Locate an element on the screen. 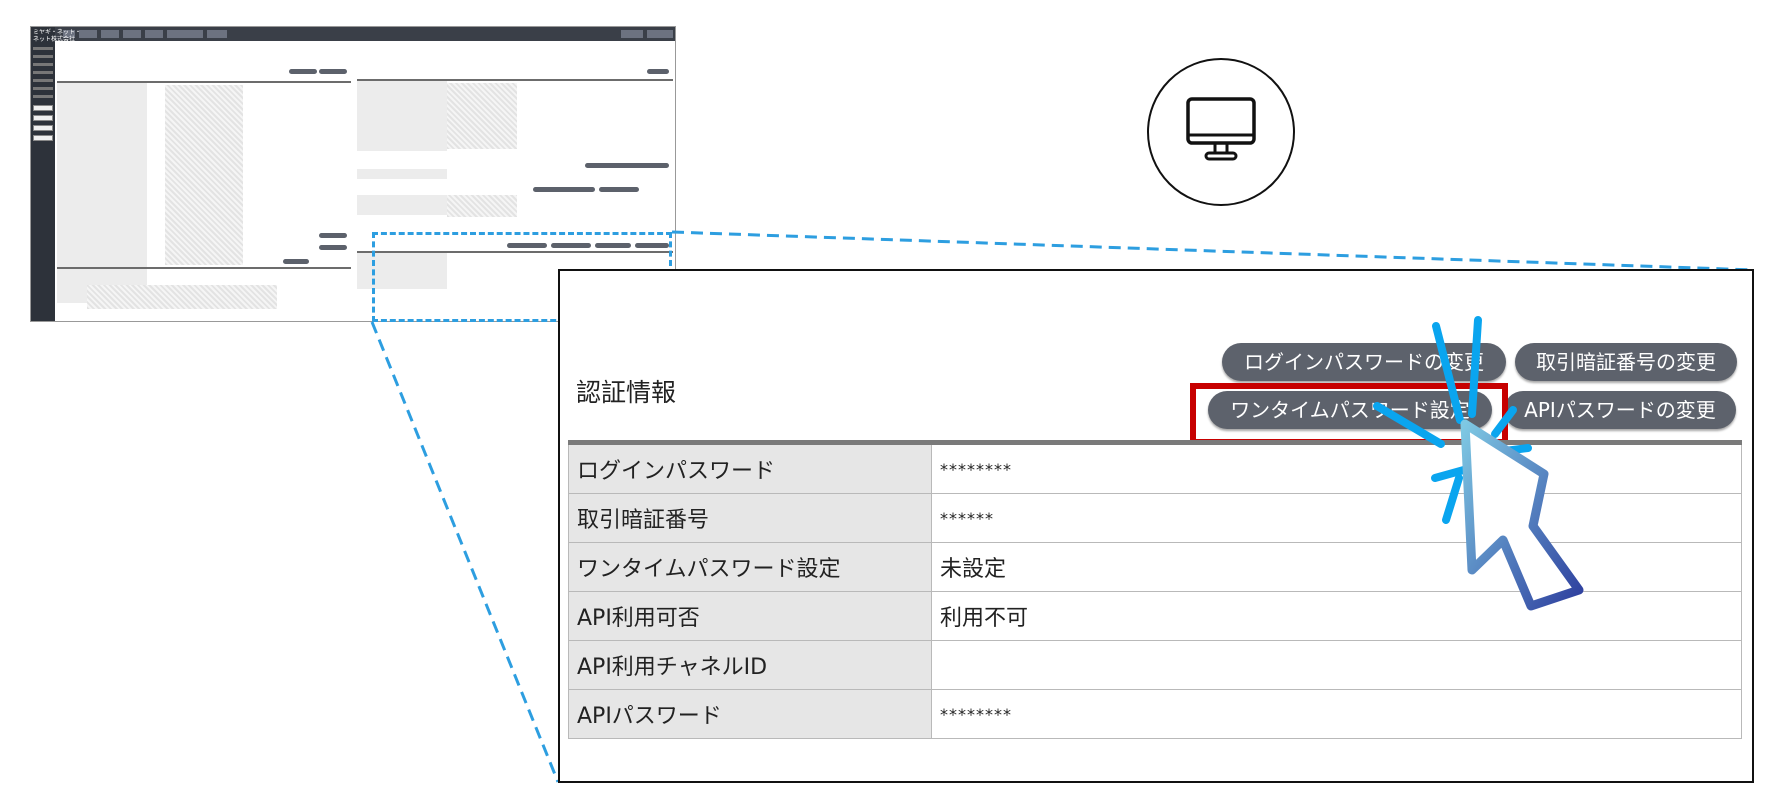  cursor-pointer-icon is located at coordinates (1478, 463).